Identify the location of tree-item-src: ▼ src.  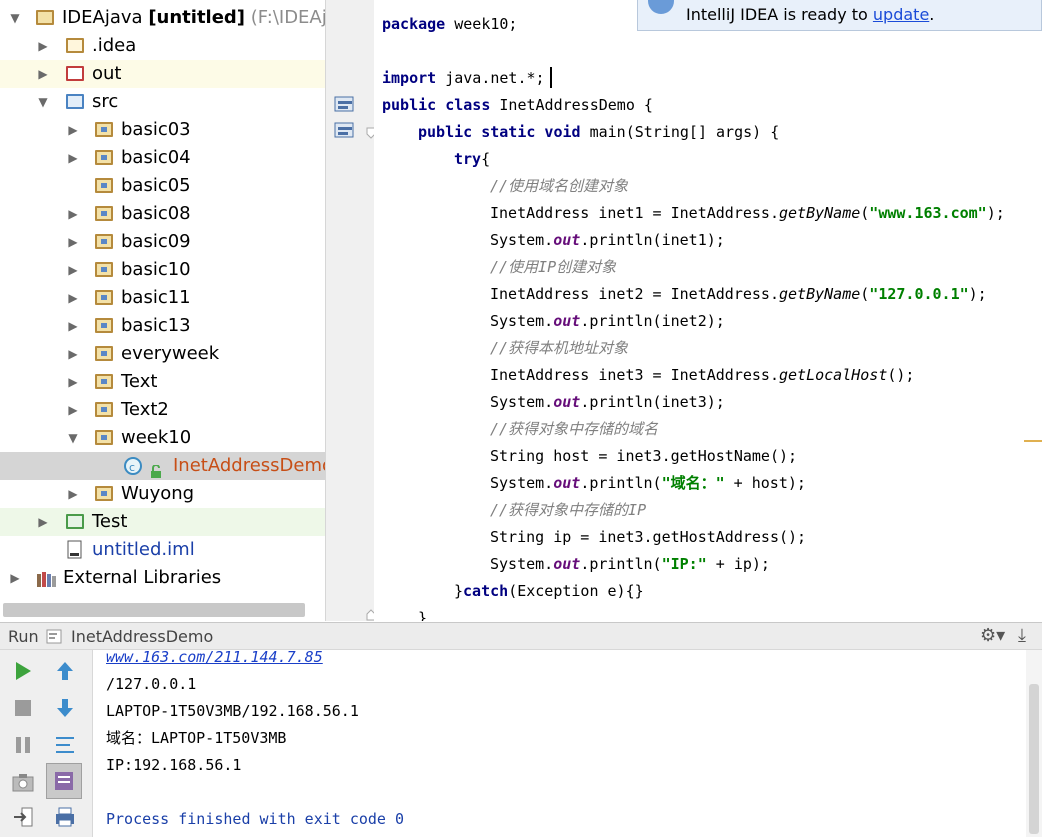
(162, 102).